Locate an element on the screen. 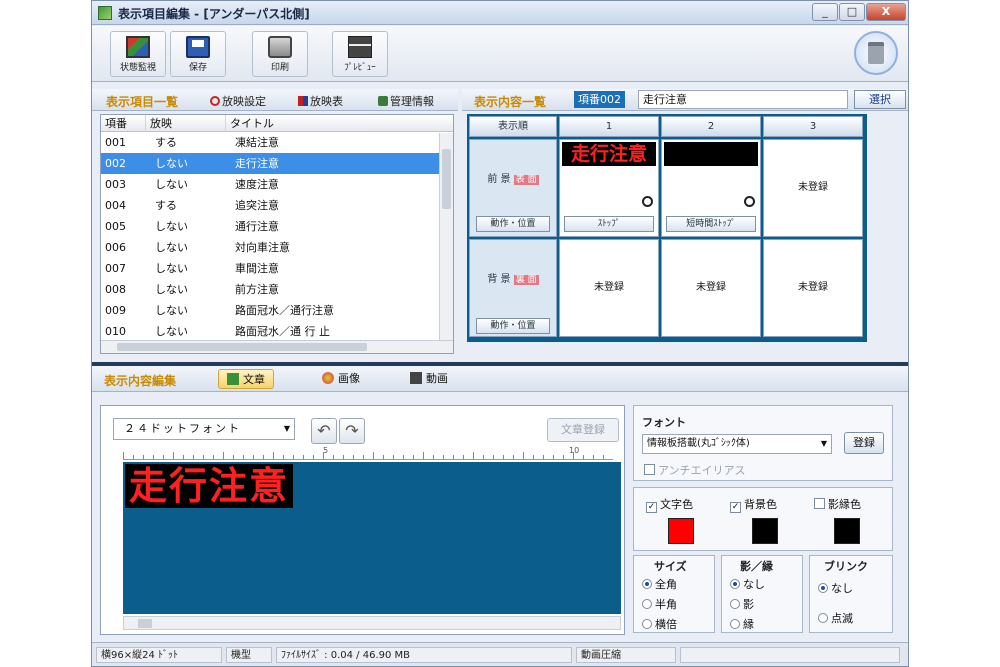  shadow-option-label: 縁 is located at coordinates (748, 624).